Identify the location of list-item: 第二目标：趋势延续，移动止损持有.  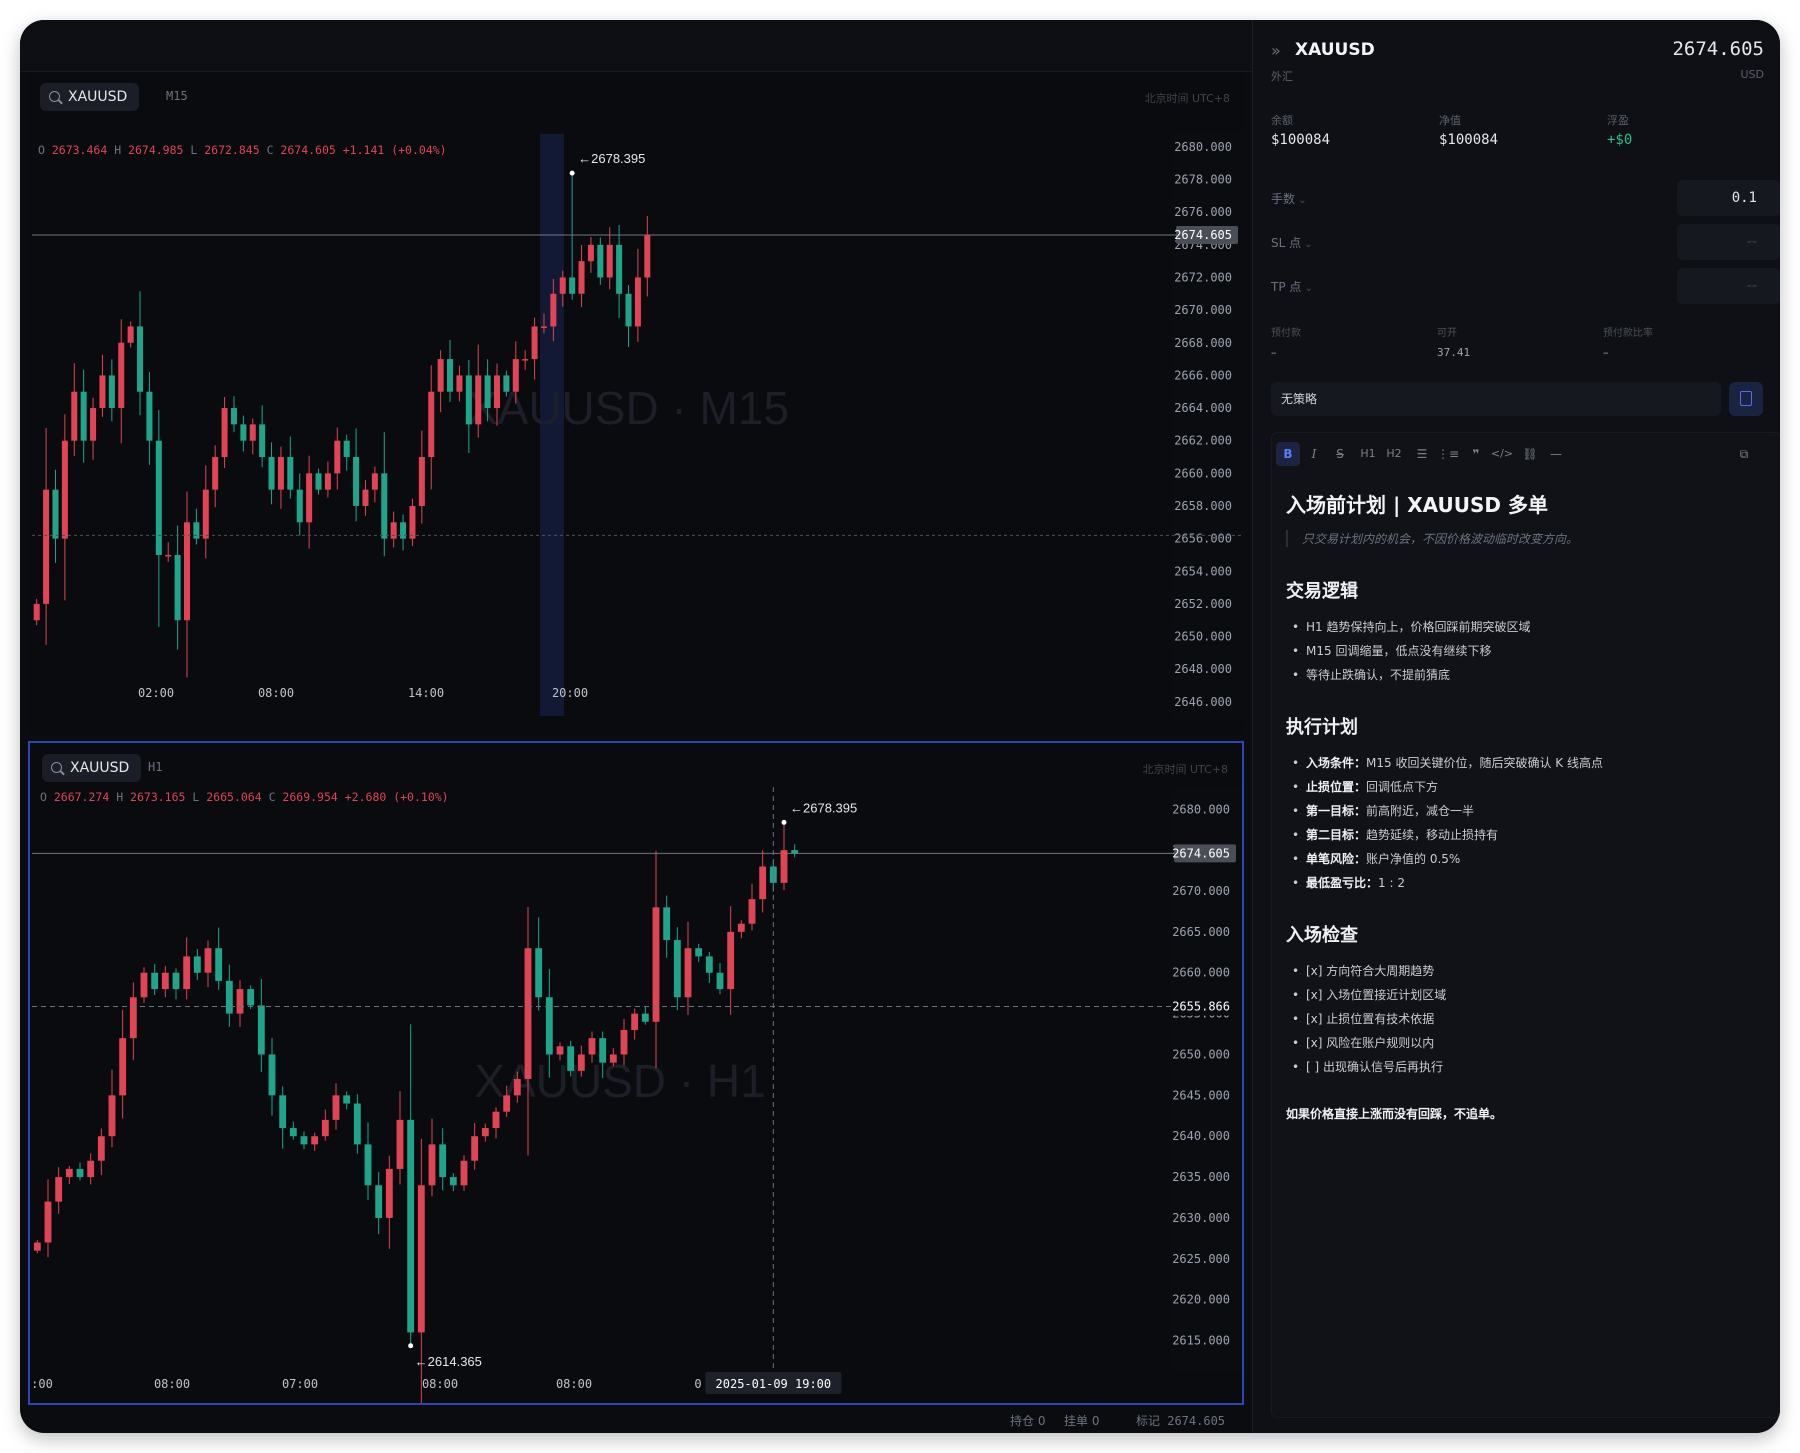
(1526, 835).